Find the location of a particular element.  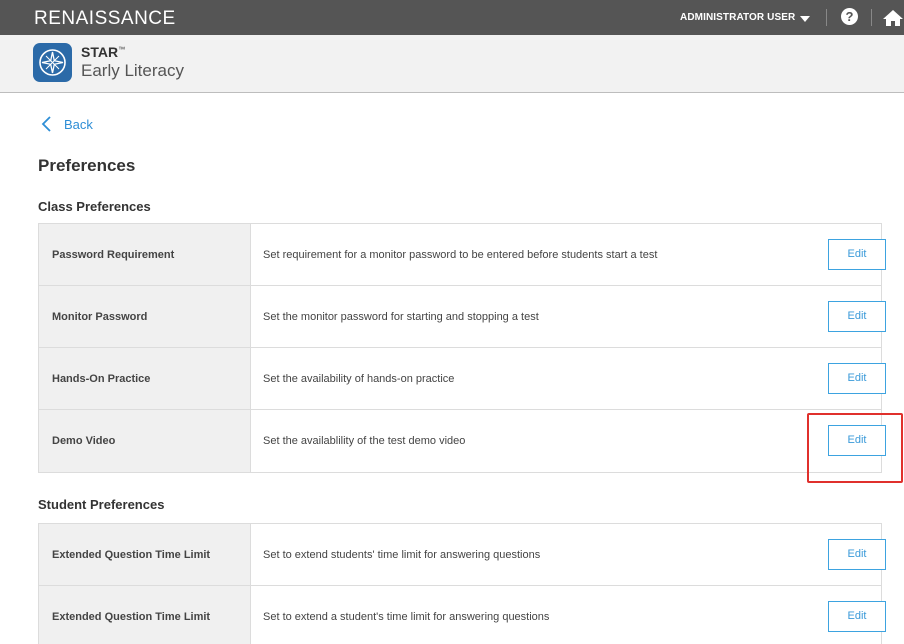

section-heading-class: Class Preferences is located at coordinates (94, 206).